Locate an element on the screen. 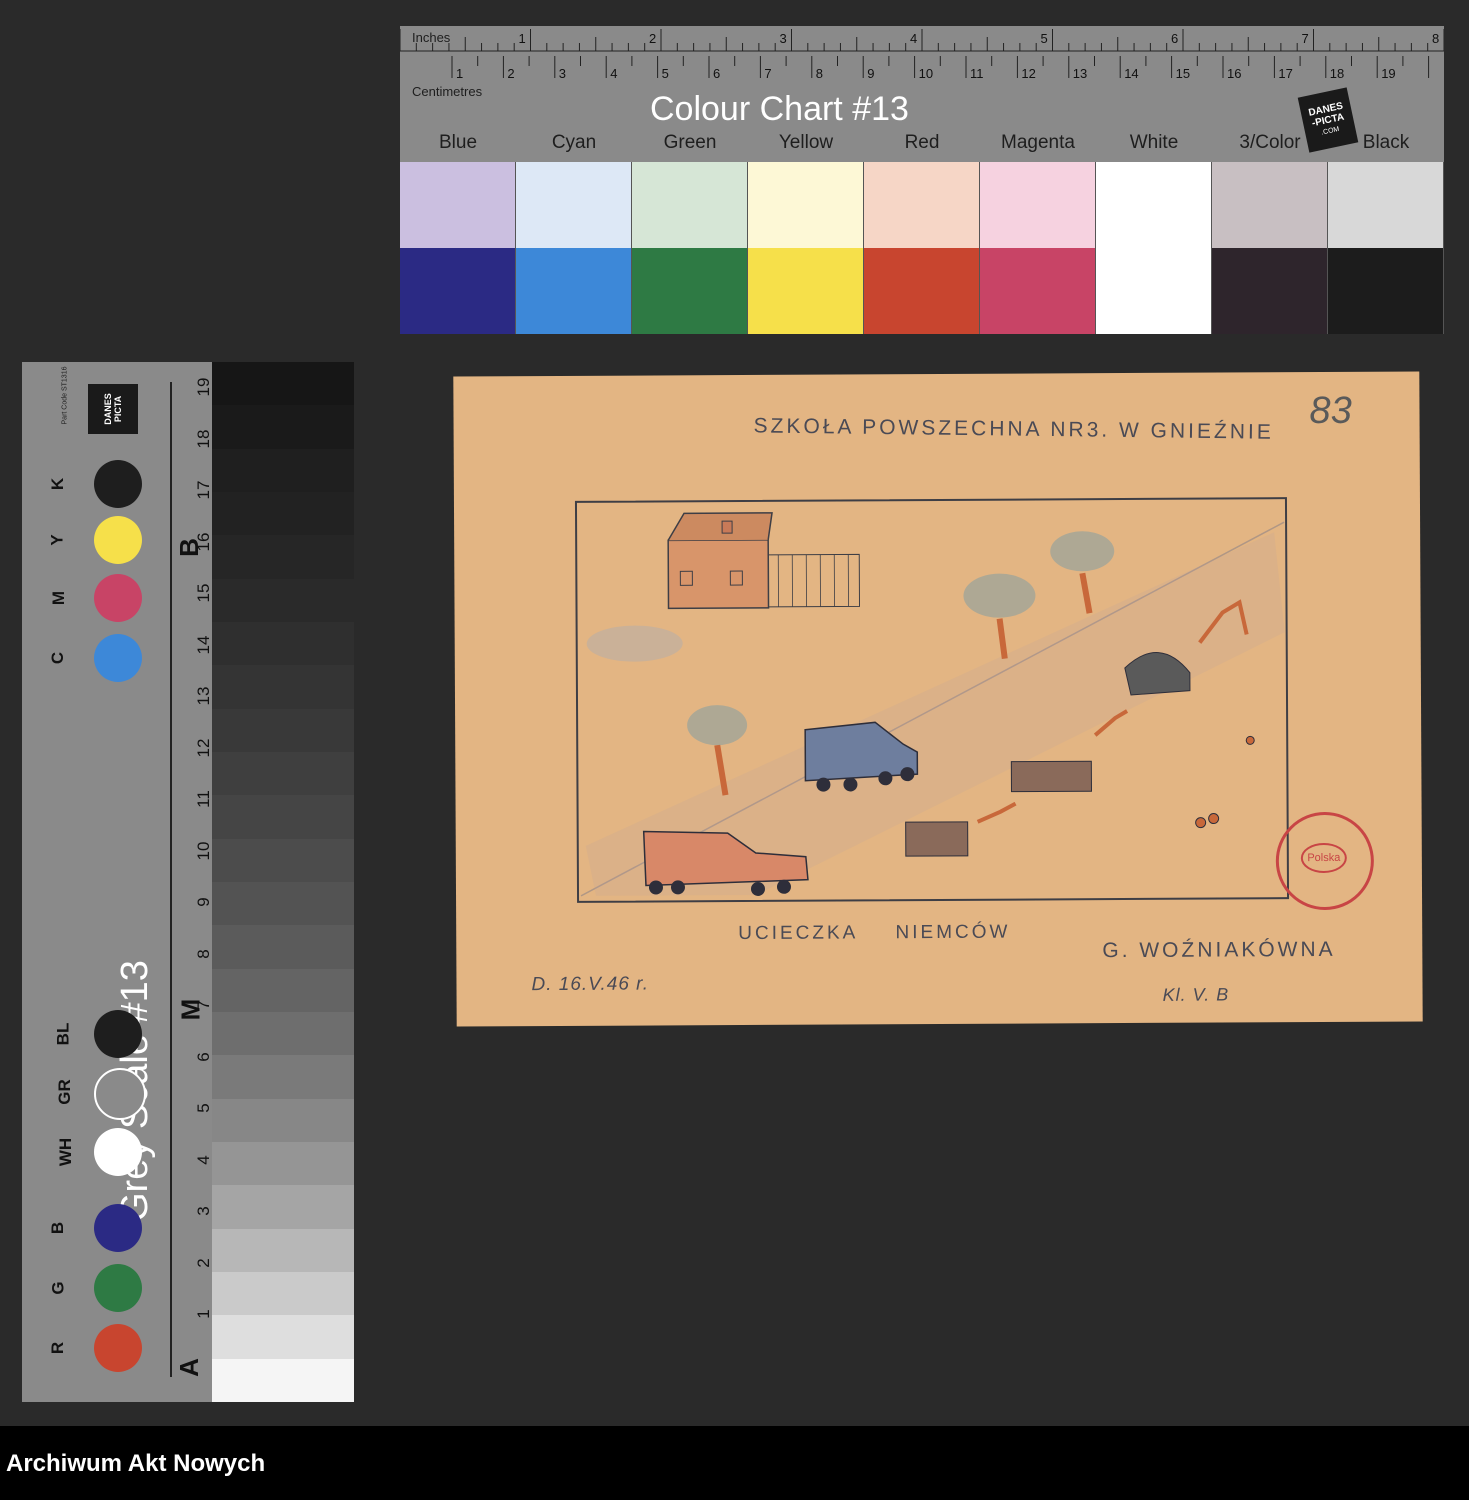 Image resolution: width=1469 pixels, height=1500 pixels. light-swatches is located at coordinates (922, 205).